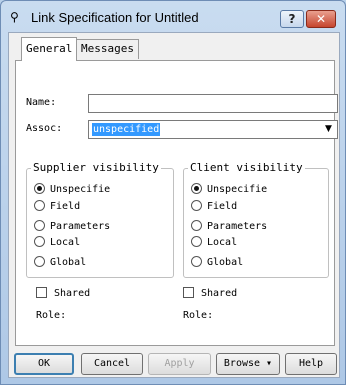 Image resolution: width=346 pixels, height=385 pixels. Describe the element at coordinates (198, 315) in the screenshot. I see `client-role-label: Role:` at that location.